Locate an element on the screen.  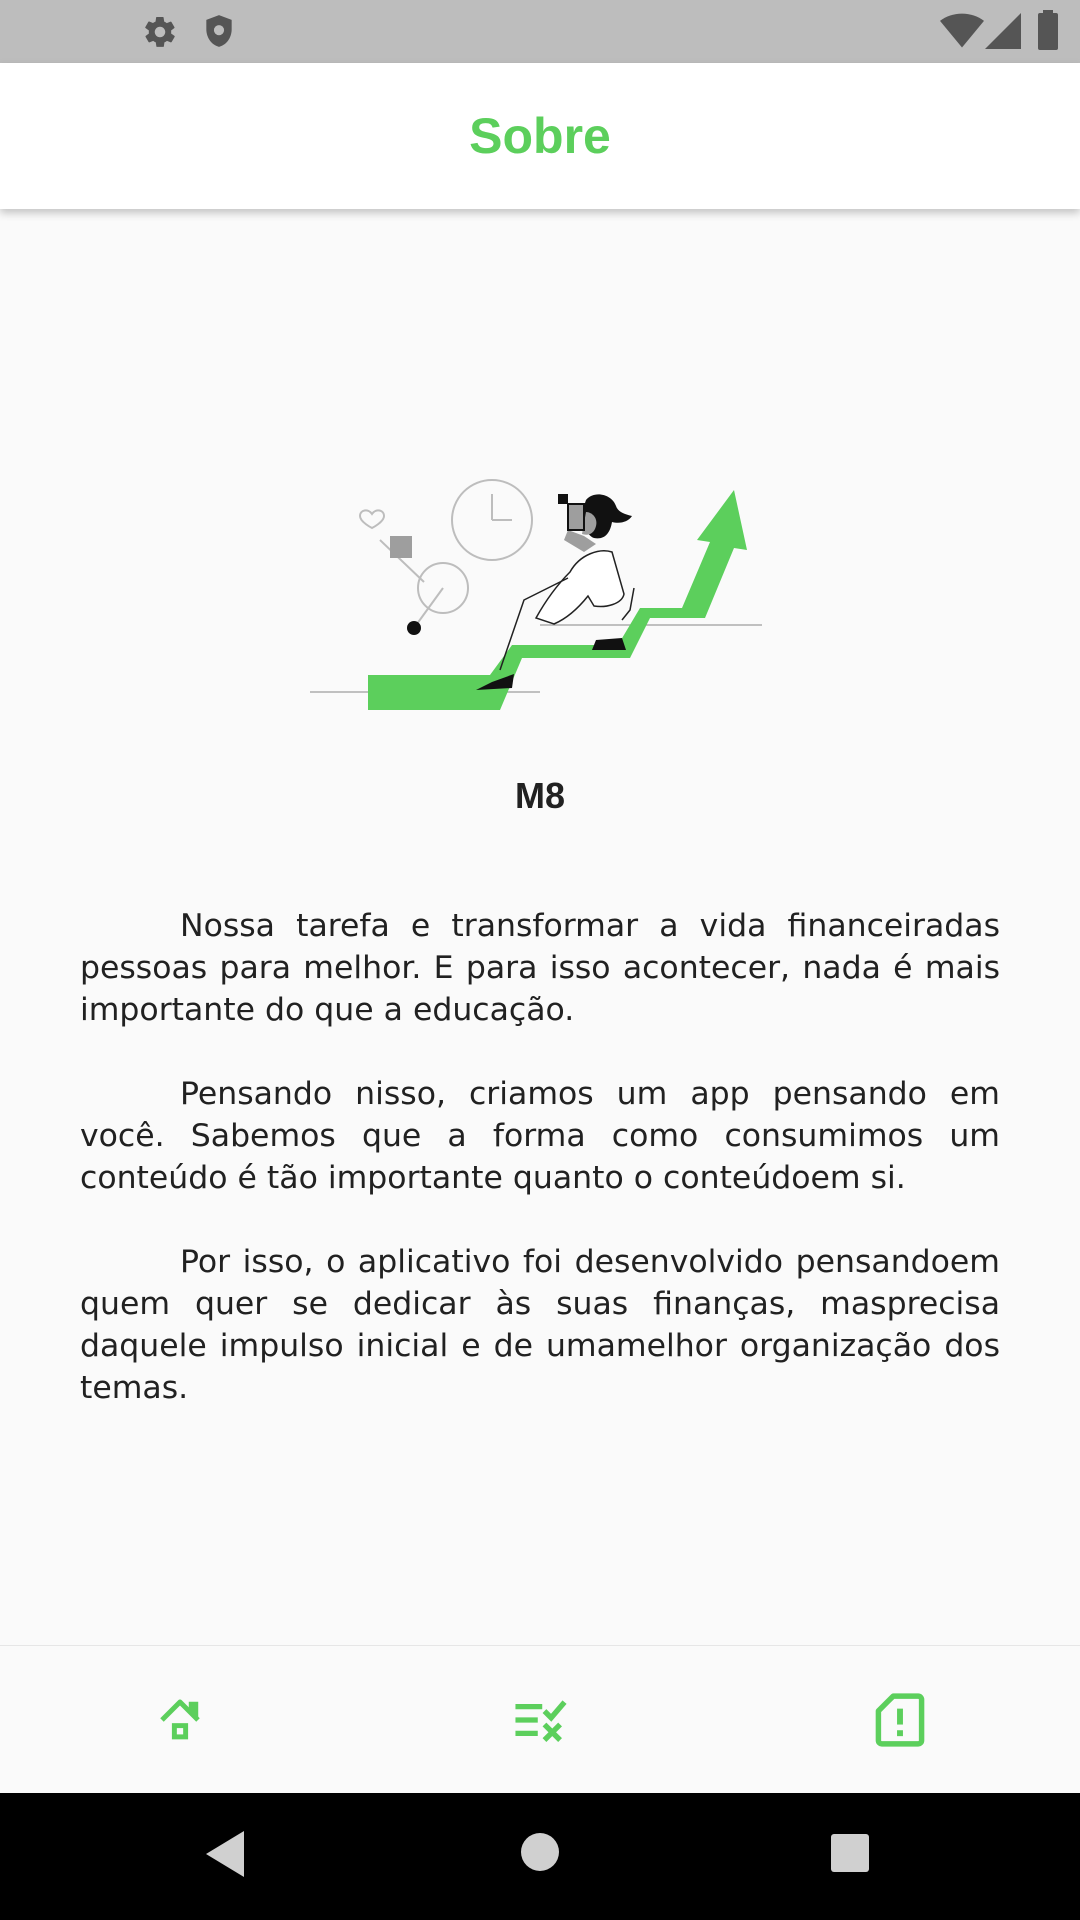
app-bar: Sobre is located at coordinates (540, 136).